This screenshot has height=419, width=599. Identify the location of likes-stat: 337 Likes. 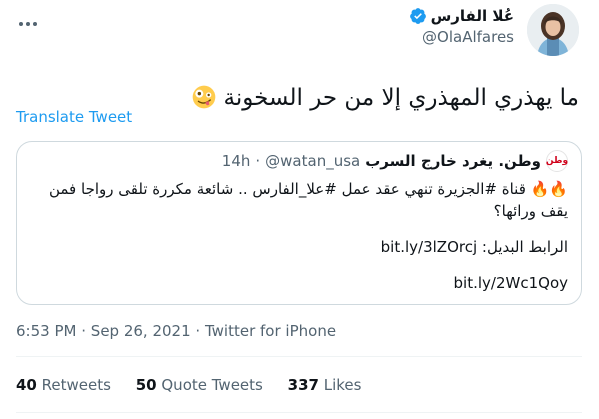
(325, 385).